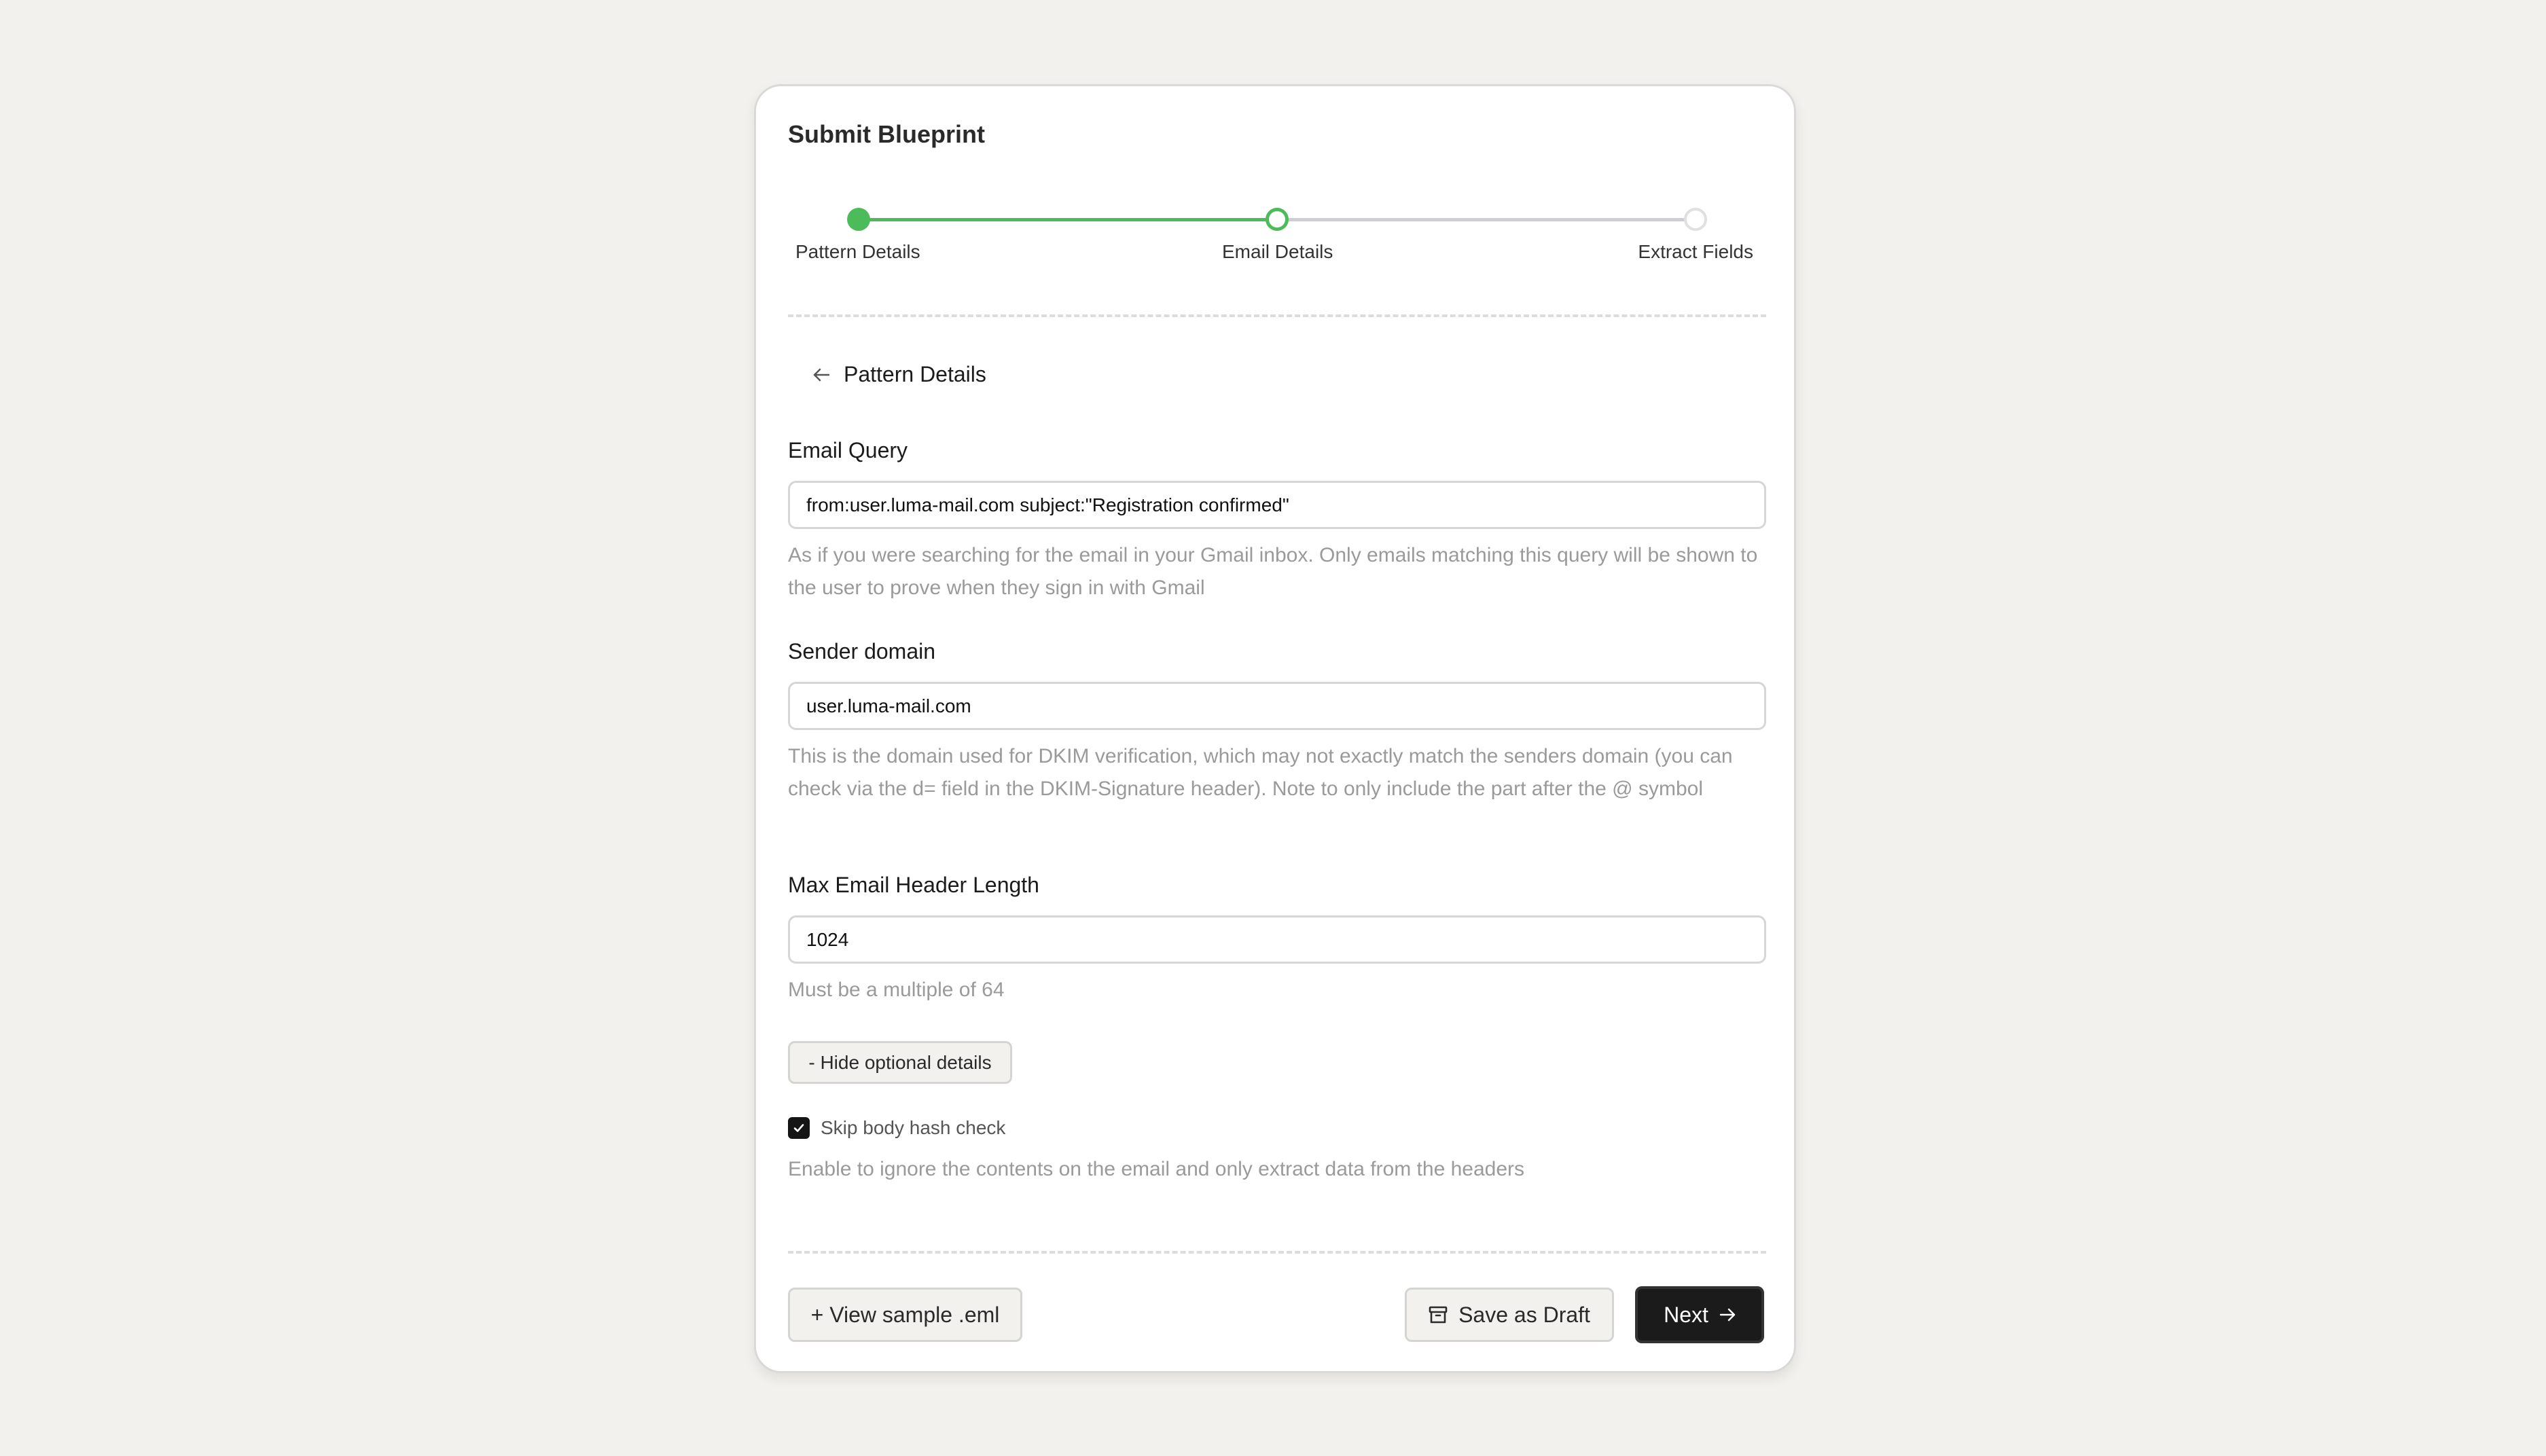  Describe the element at coordinates (1686, 1314) in the screenshot. I see `next-button-label: Next` at that location.